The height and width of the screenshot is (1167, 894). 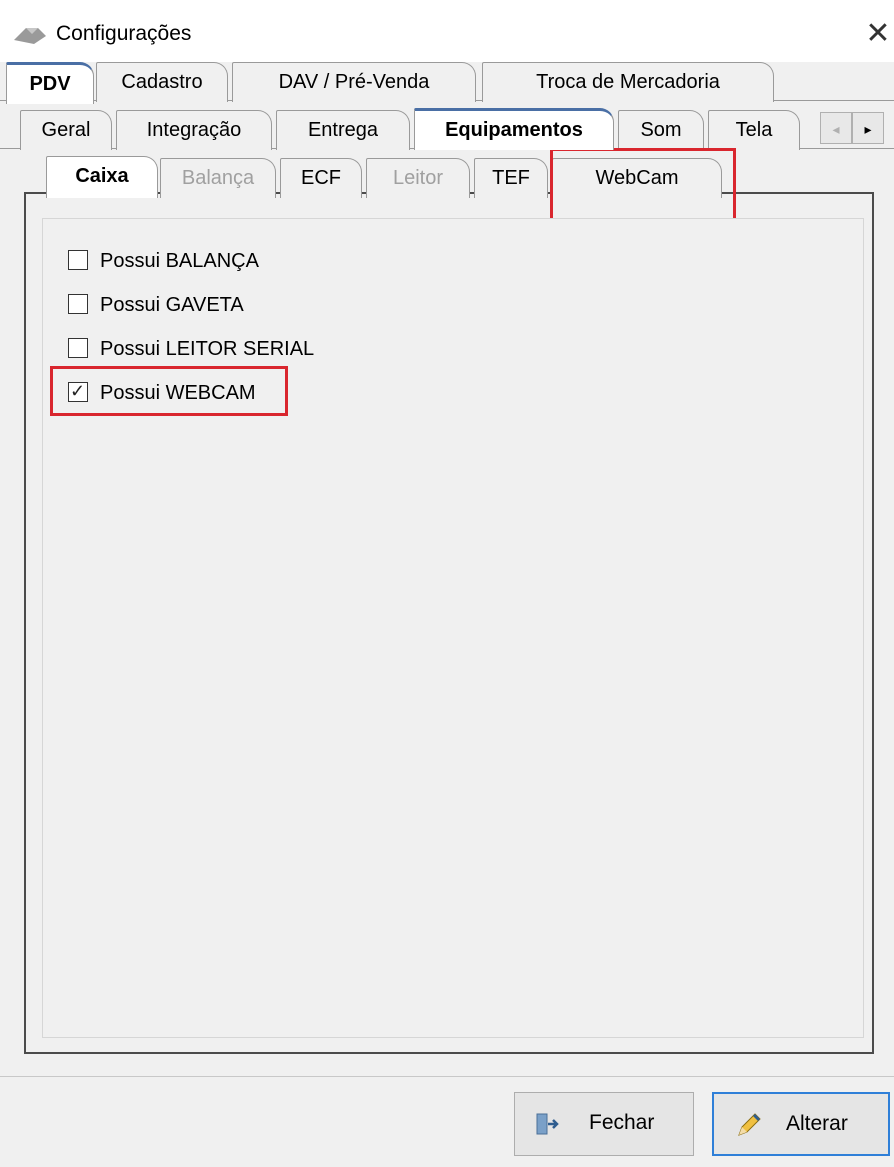 I want to click on alterar-label: Alterar, so click(x=817, y=1123).